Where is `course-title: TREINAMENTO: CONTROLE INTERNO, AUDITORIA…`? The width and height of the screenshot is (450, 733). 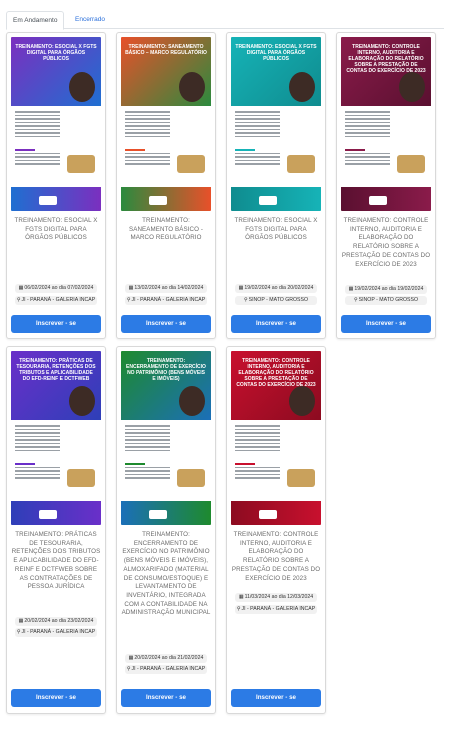 course-title: TREINAMENTO: CONTROLE INTERNO, AUDITORIA… is located at coordinates (386, 242).